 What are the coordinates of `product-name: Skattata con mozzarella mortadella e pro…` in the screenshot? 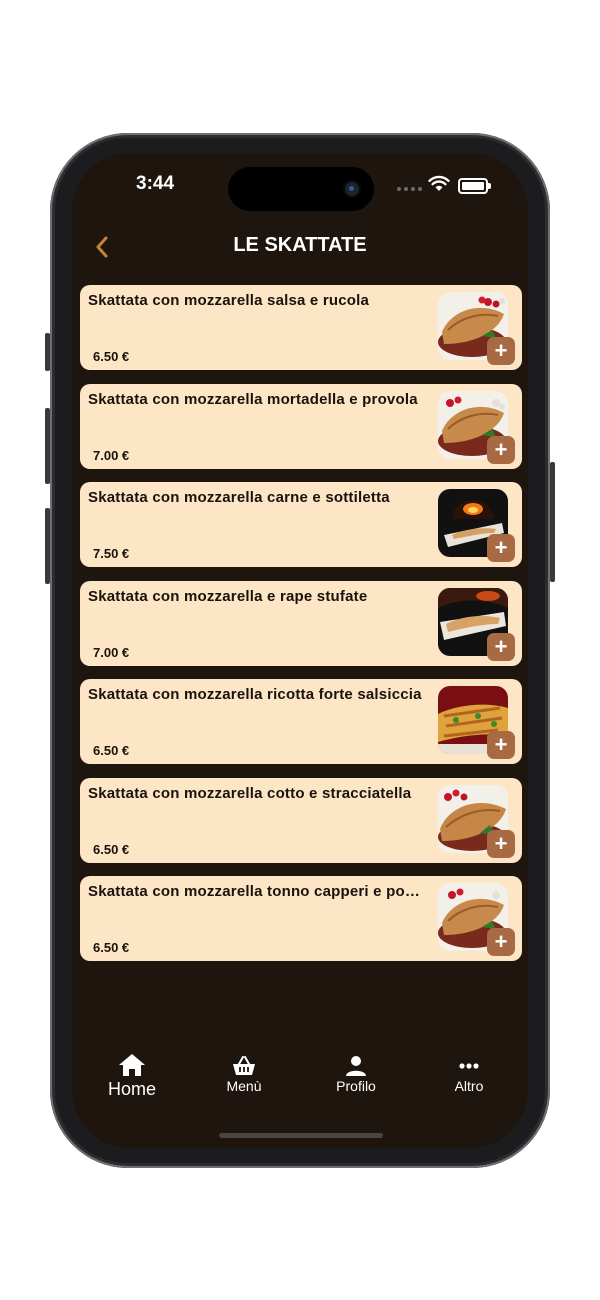 It's located at (253, 399).